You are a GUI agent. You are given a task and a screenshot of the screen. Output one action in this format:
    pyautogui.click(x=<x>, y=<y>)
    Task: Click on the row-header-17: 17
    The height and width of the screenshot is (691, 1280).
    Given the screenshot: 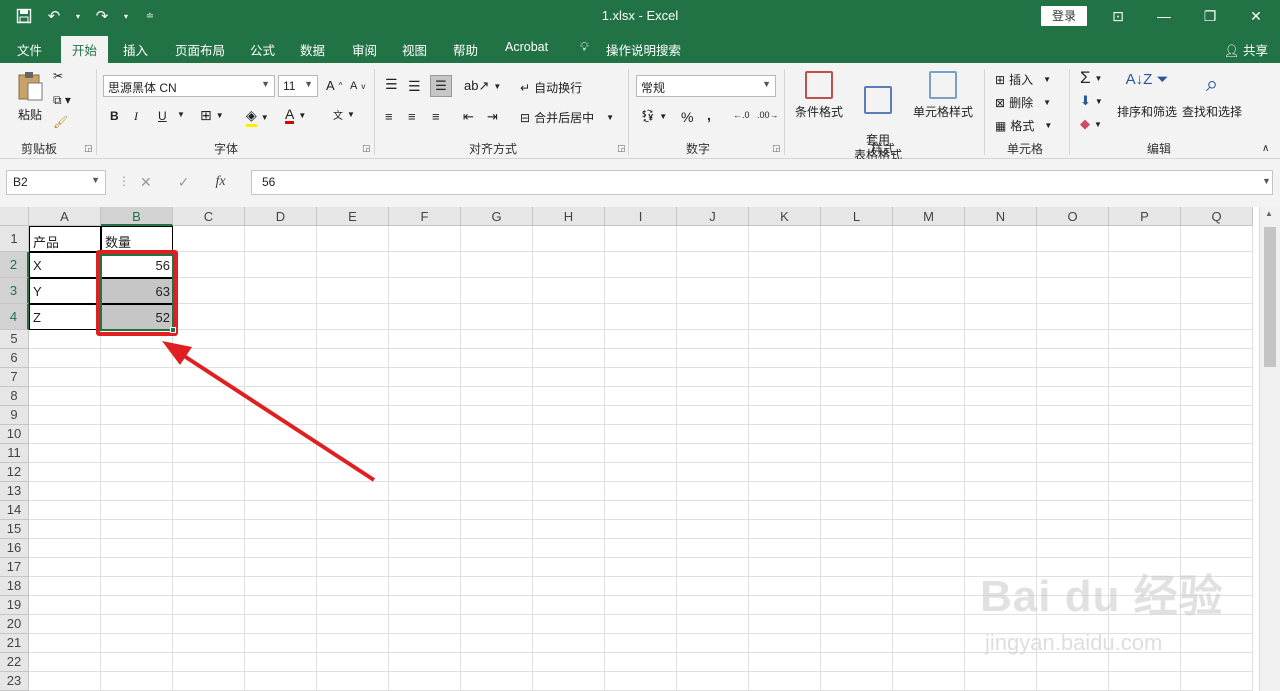 What is the action you would take?
    pyautogui.click(x=14, y=567)
    